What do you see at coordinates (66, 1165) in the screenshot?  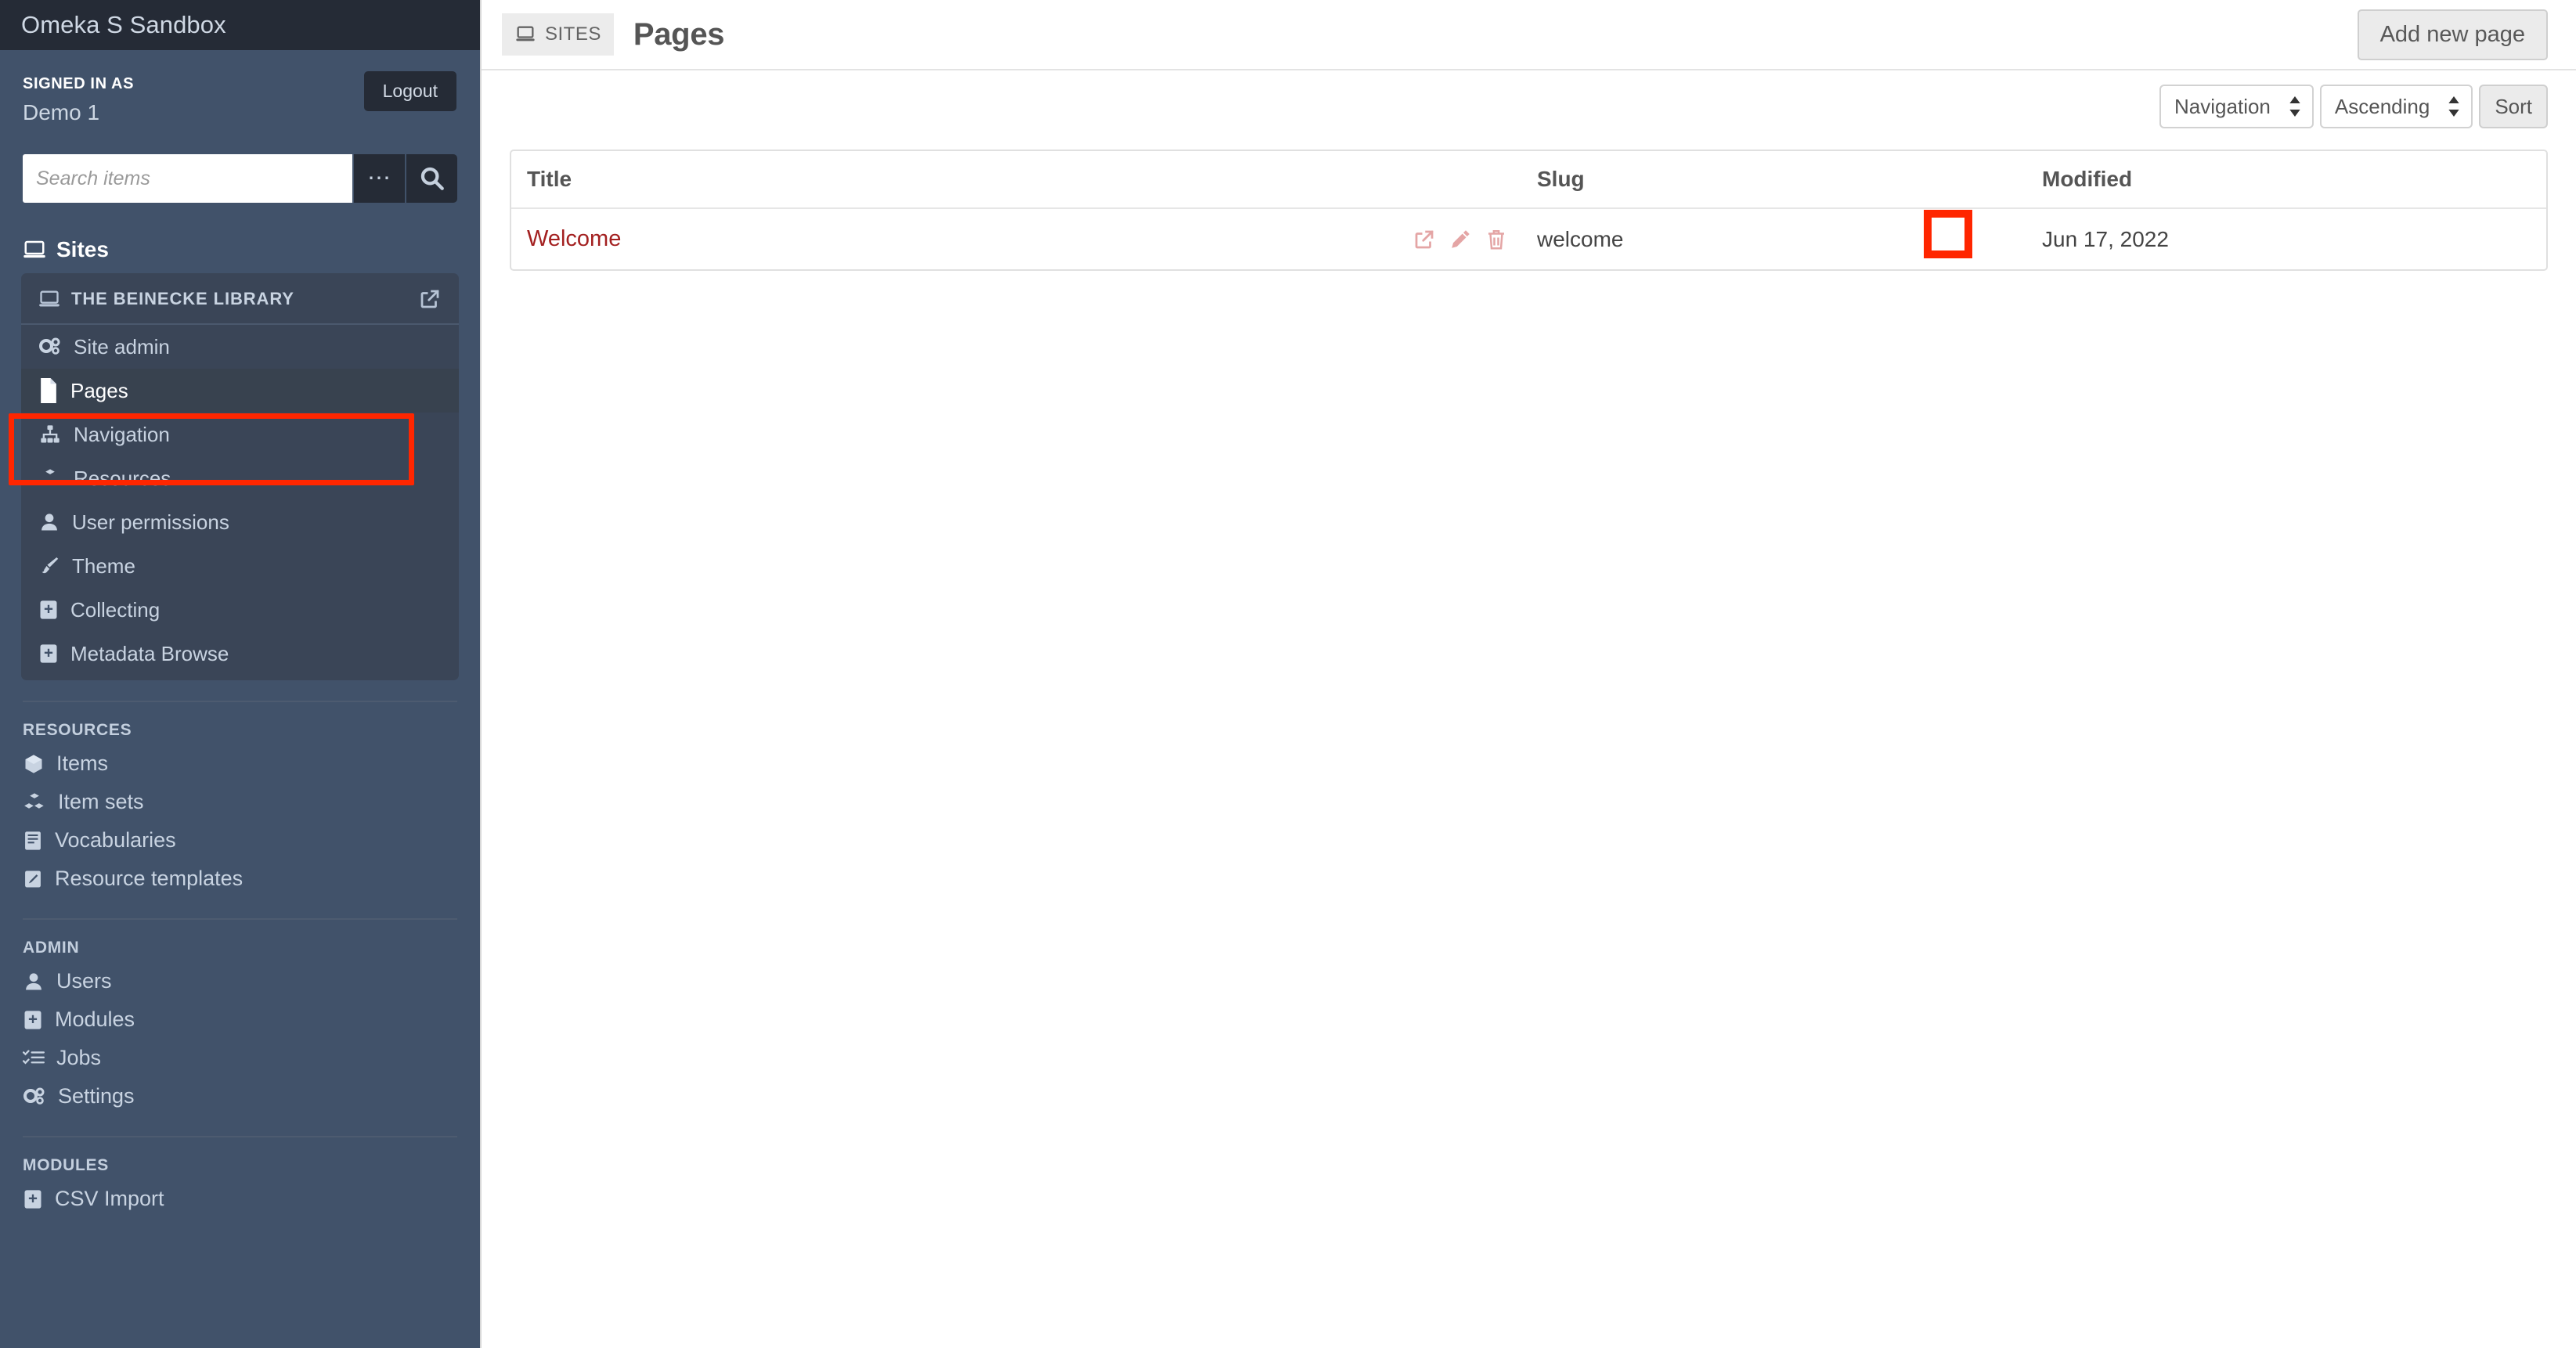 I see `sidebar-group-label-modules: MODULES` at bounding box center [66, 1165].